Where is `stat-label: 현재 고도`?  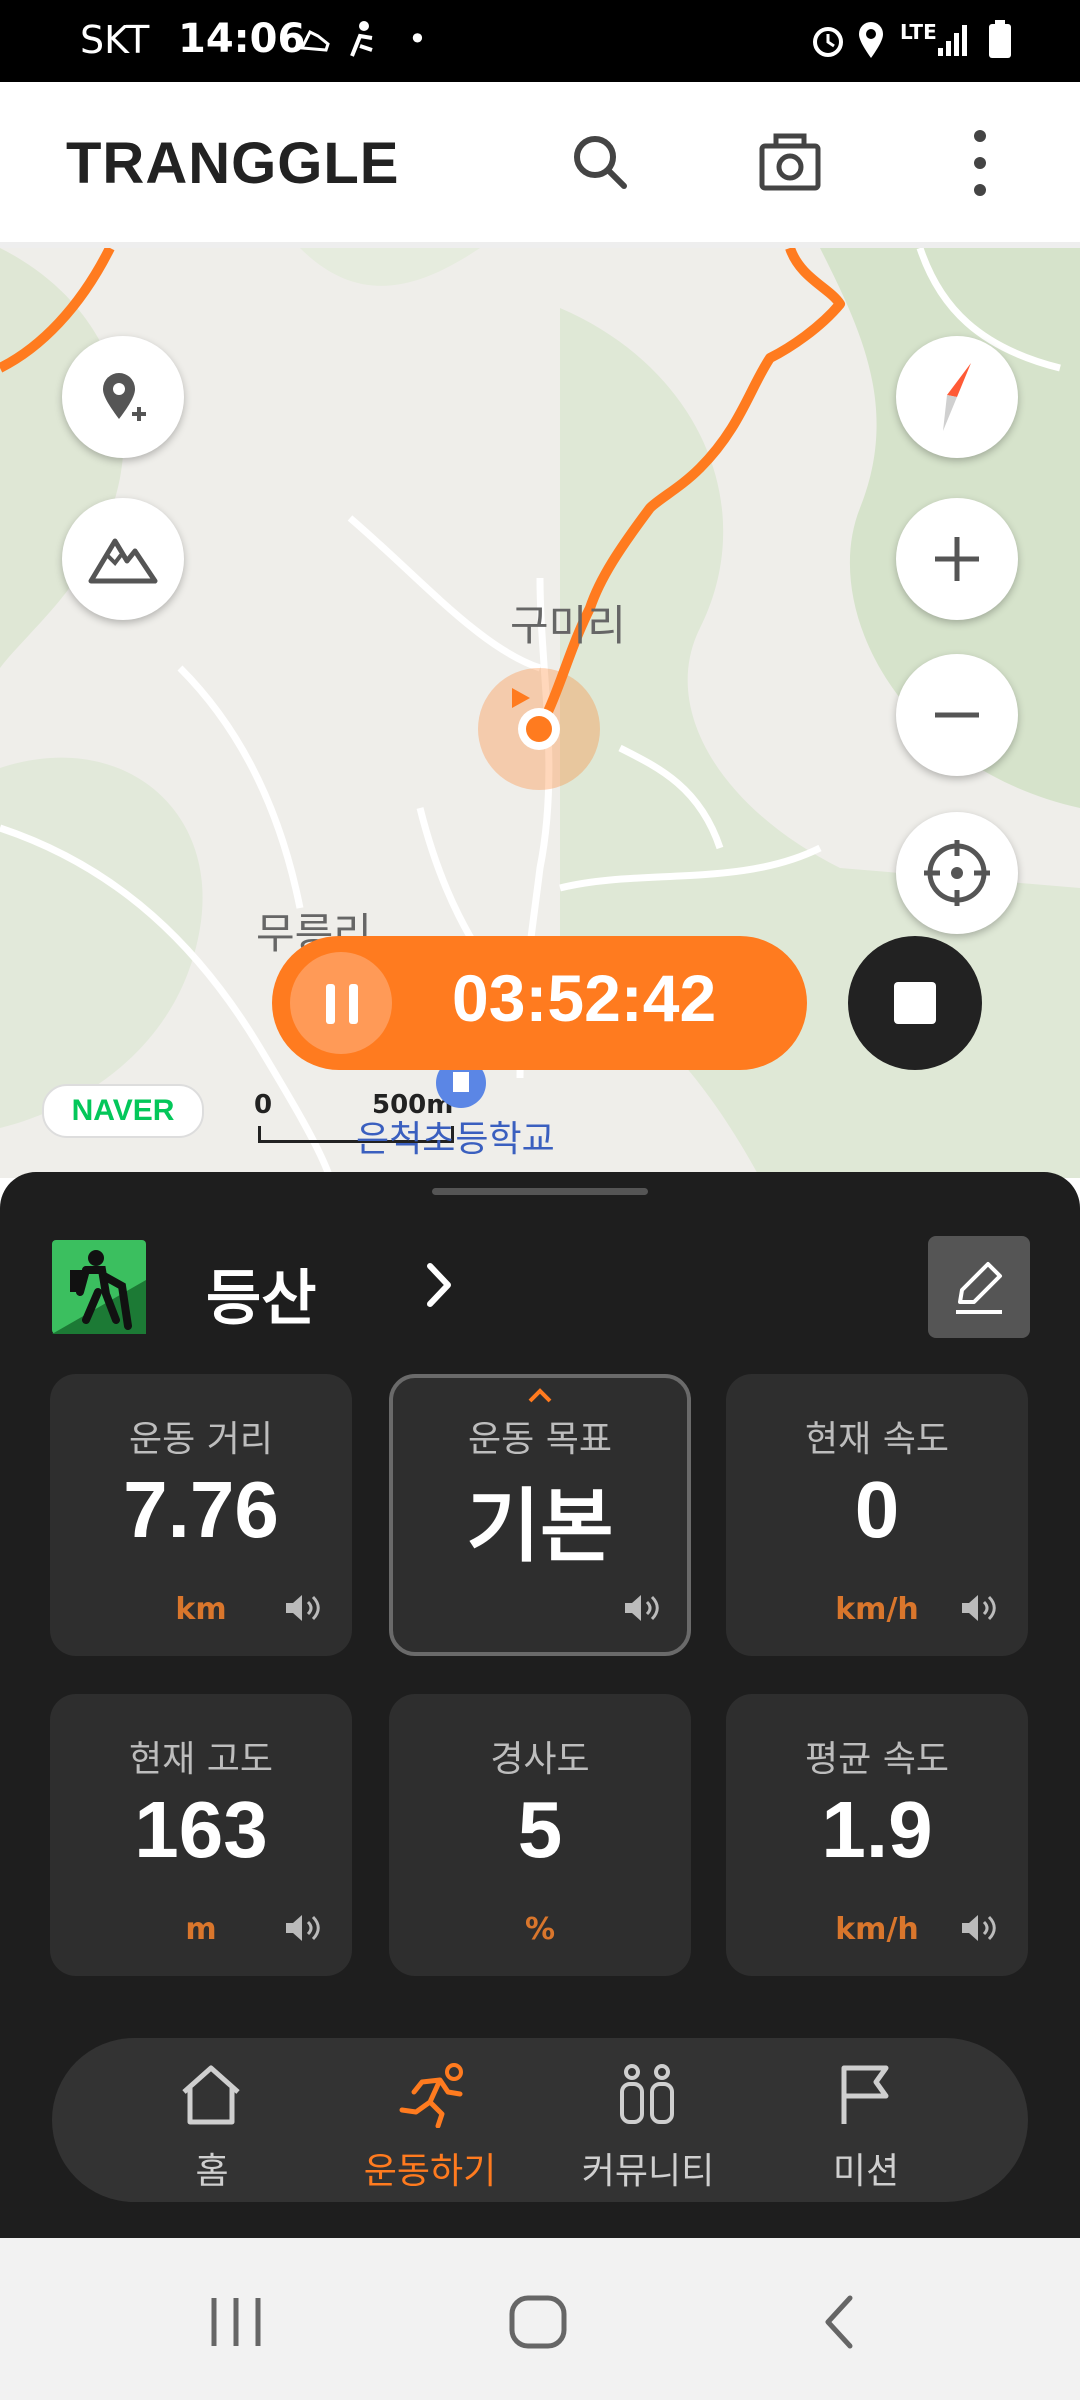
stat-label: 현재 고도 is located at coordinates (201, 1759).